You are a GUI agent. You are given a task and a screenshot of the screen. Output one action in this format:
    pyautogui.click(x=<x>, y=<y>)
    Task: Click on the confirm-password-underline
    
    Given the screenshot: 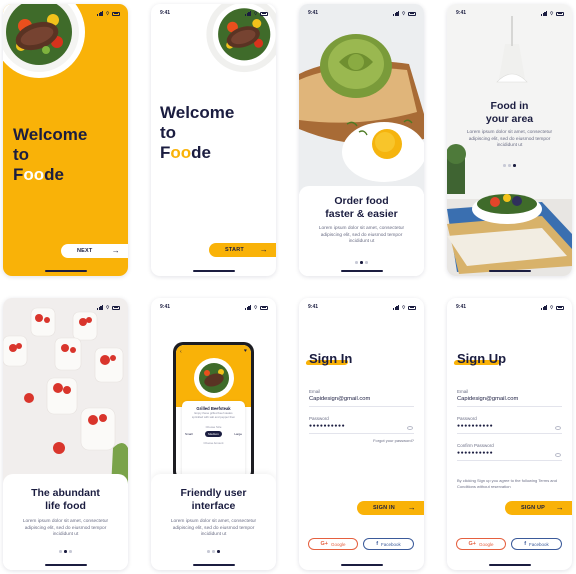 What is the action you would take?
    pyautogui.click(x=509, y=460)
    